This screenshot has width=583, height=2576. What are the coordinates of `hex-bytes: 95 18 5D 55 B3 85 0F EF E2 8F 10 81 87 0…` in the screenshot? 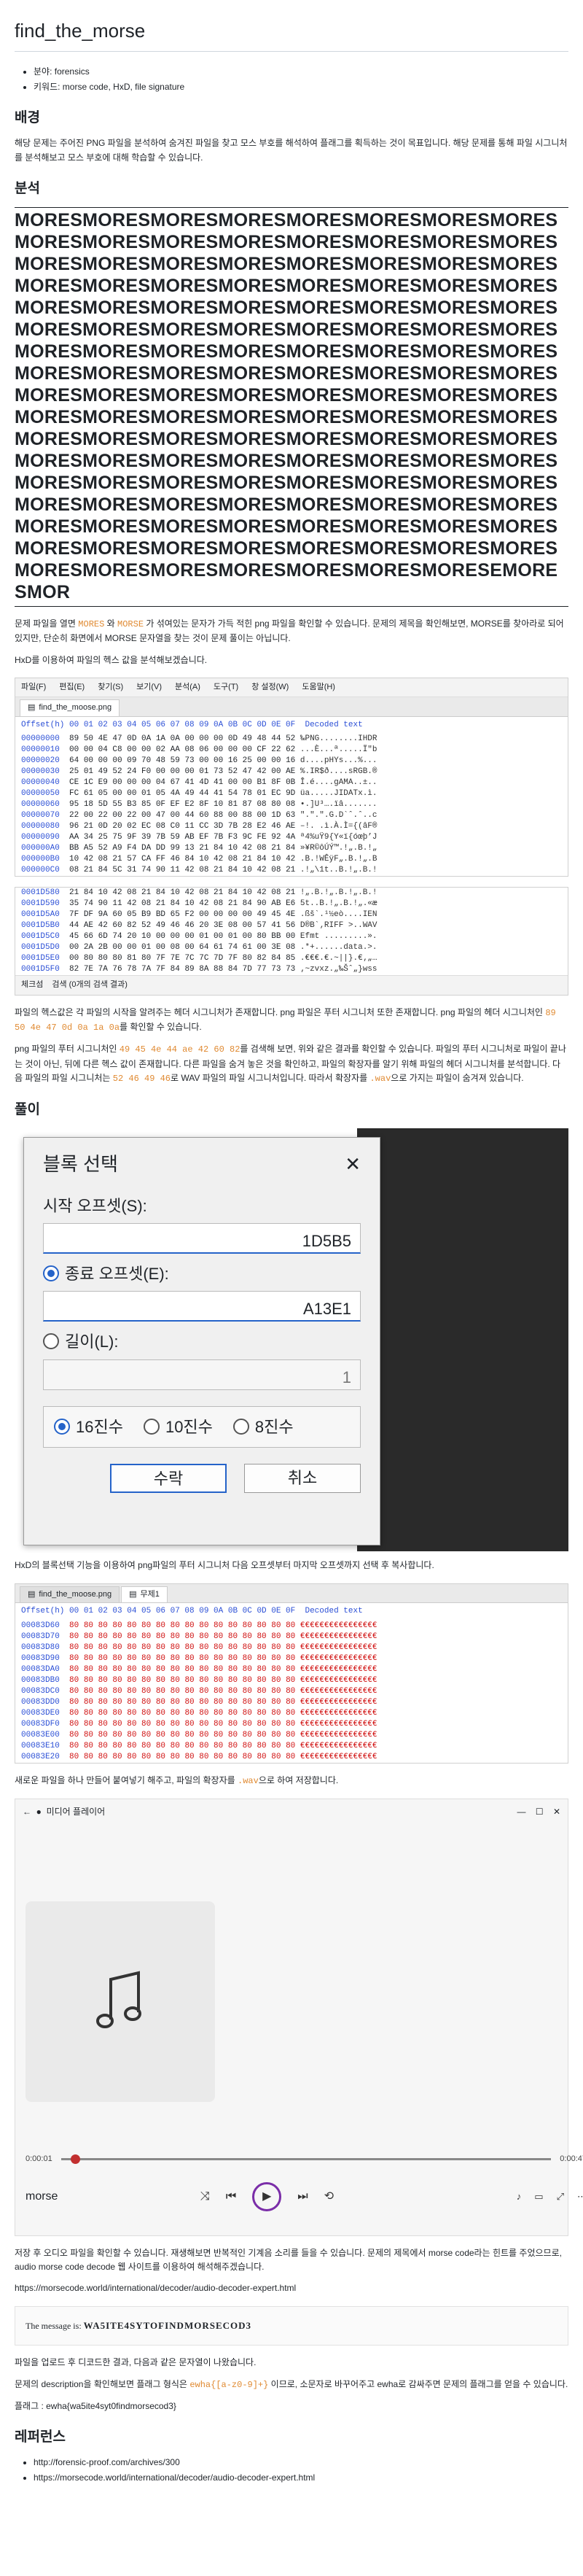 It's located at (182, 804).